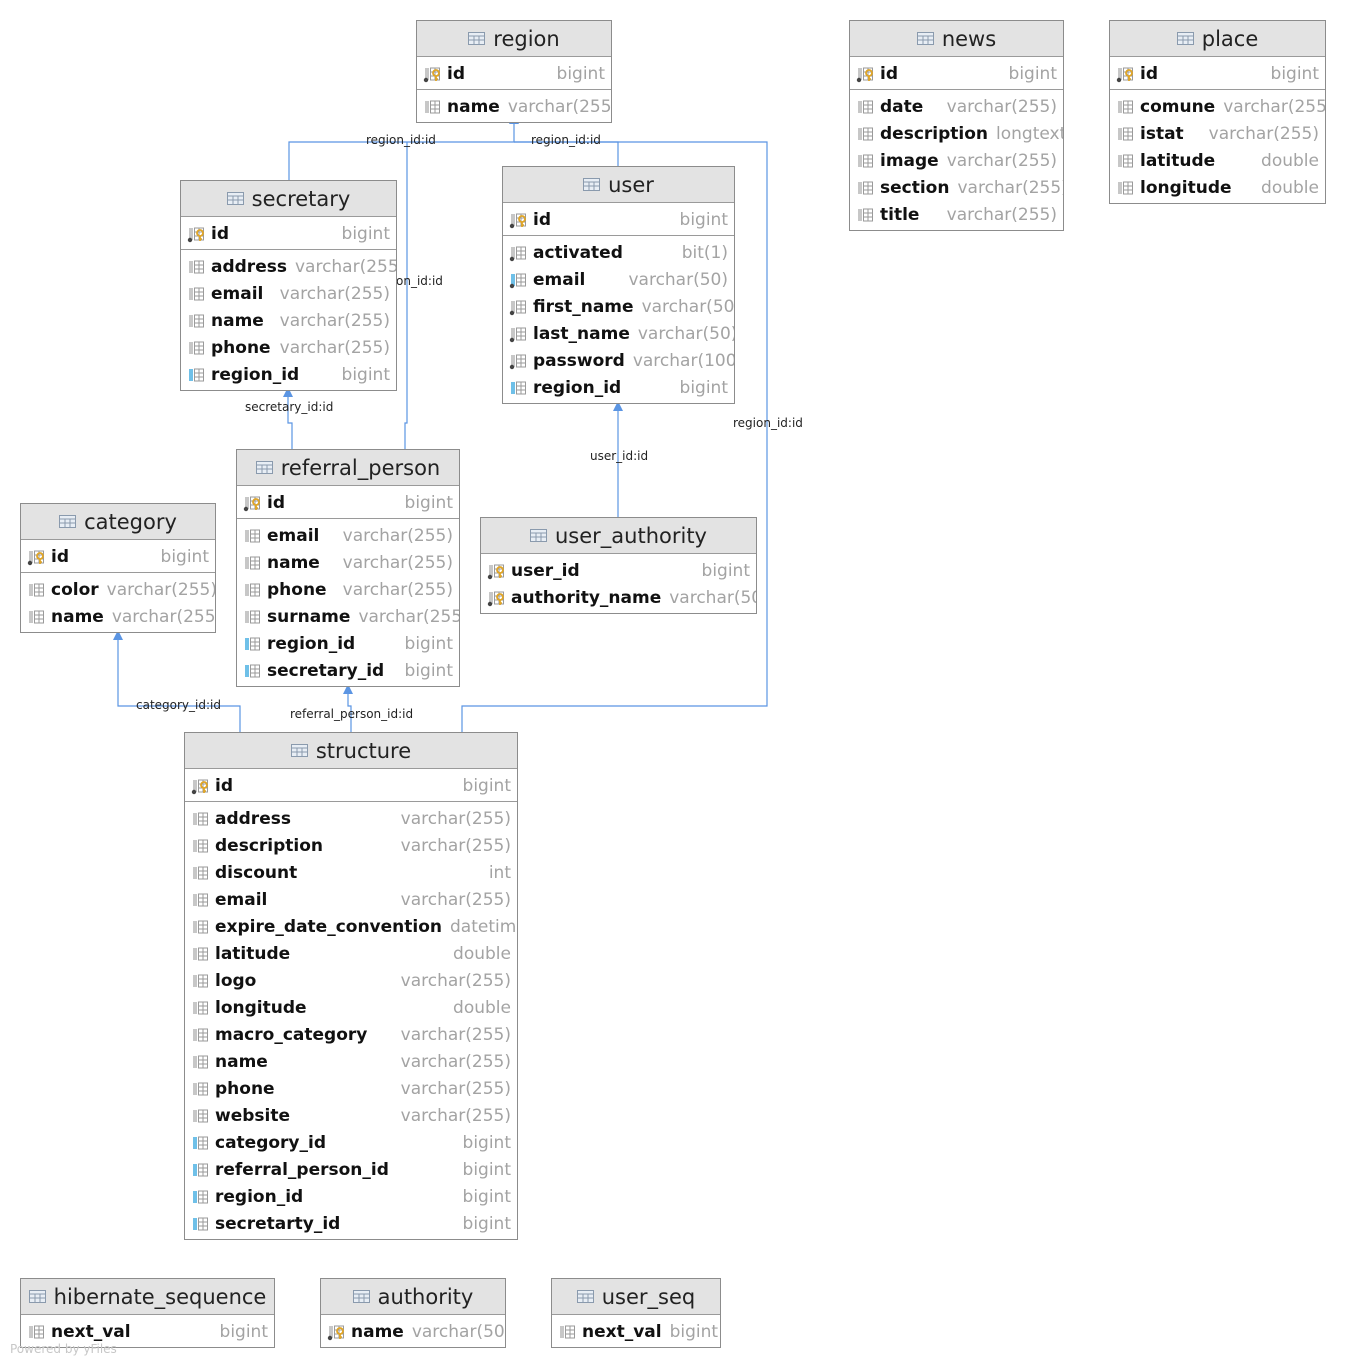 This screenshot has height=1366, width=1347. What do you see at coordinates (909, 160) in the screenshot?
I see `field-name: image` at bounding box center [909, 160].